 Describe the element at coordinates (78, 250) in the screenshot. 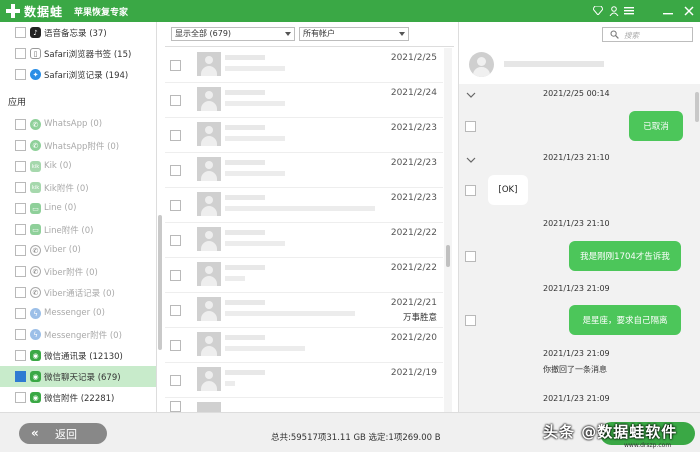

I see `sidebar-item-viber: ✆ Viber (0)` at that location.